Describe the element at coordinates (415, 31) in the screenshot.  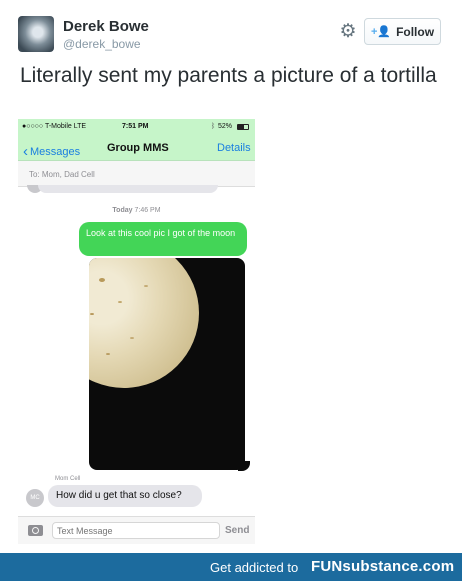
I see `follow-label: Follow` at that location.